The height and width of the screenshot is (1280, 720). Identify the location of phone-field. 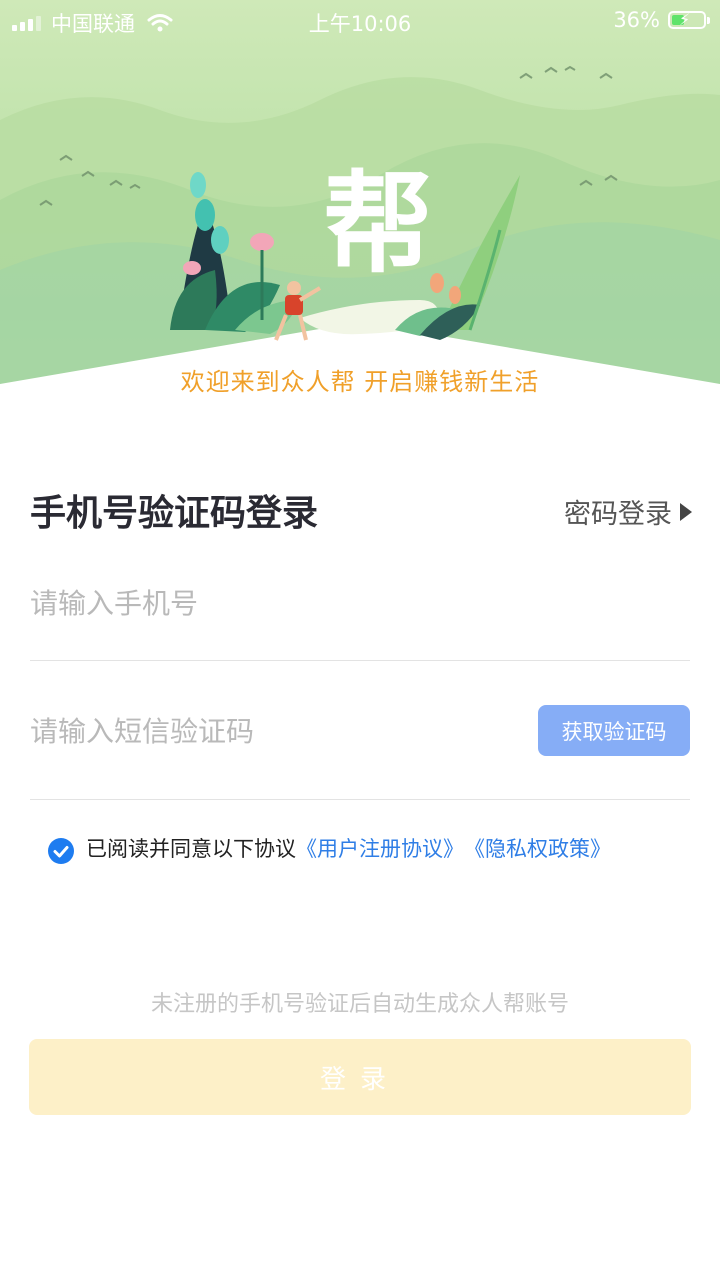
(360, 615).